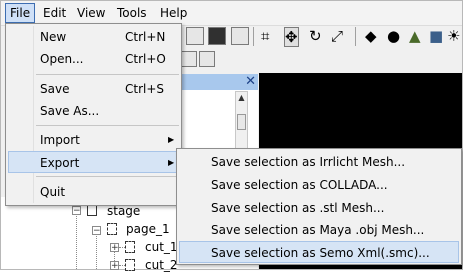 Image resolution: width=463 pixels, height=274 pixels. Describe the element at coordinates (195, 36) in the screenshot. I see `picture-icon` at that location.